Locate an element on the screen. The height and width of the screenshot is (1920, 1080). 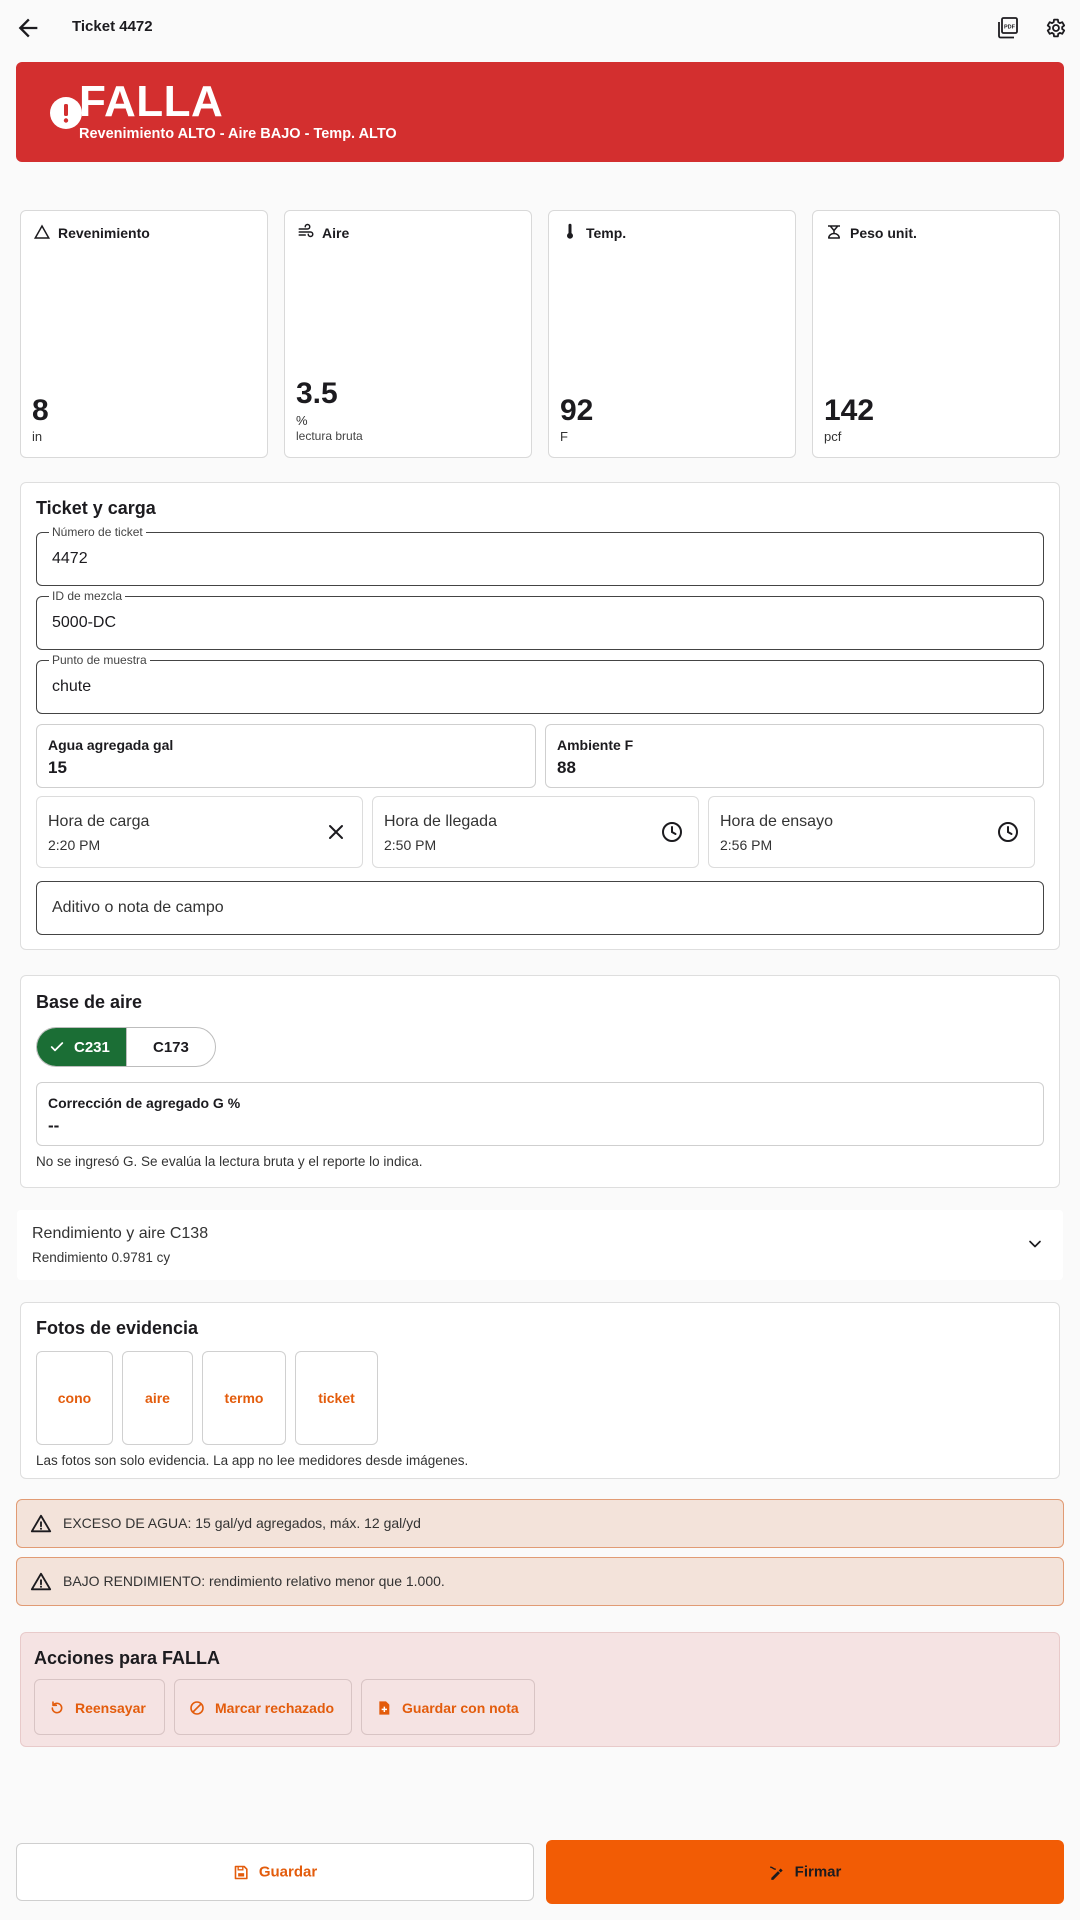
field-value: 5000-DC is located at coordinates (84, 622).